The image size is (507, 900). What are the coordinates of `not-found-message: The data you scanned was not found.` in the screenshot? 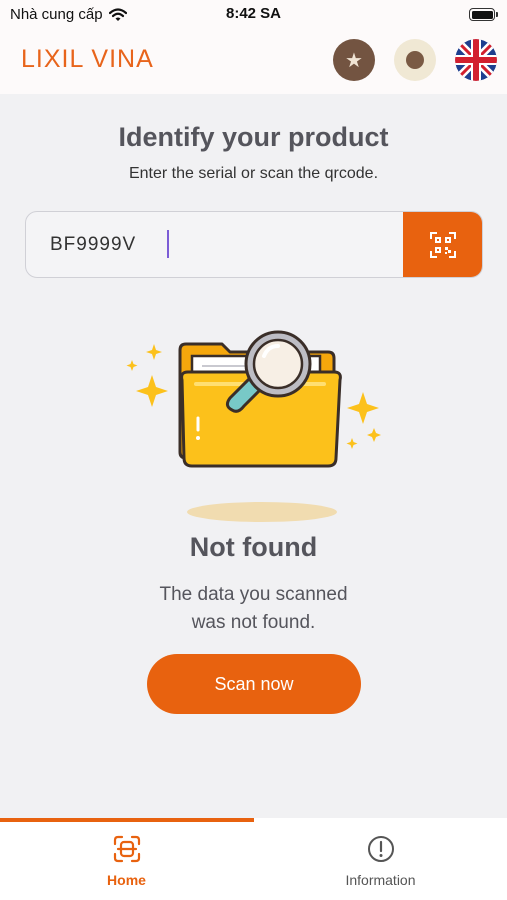 It's located at (253, 609).